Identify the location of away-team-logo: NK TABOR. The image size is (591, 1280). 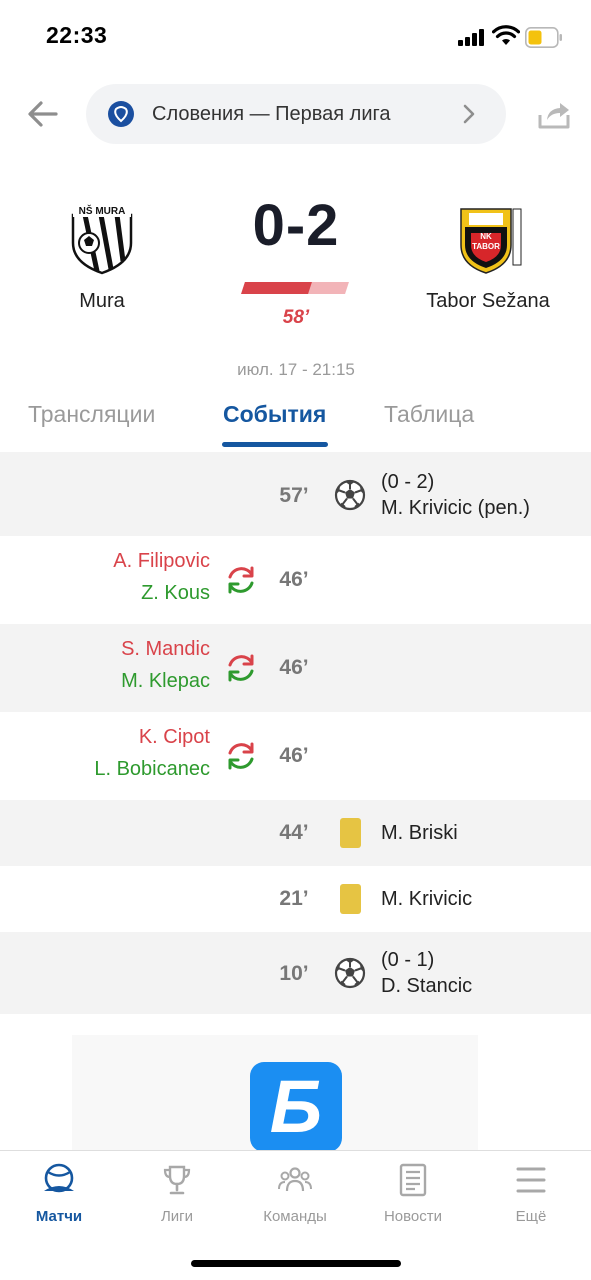
(488, 240).